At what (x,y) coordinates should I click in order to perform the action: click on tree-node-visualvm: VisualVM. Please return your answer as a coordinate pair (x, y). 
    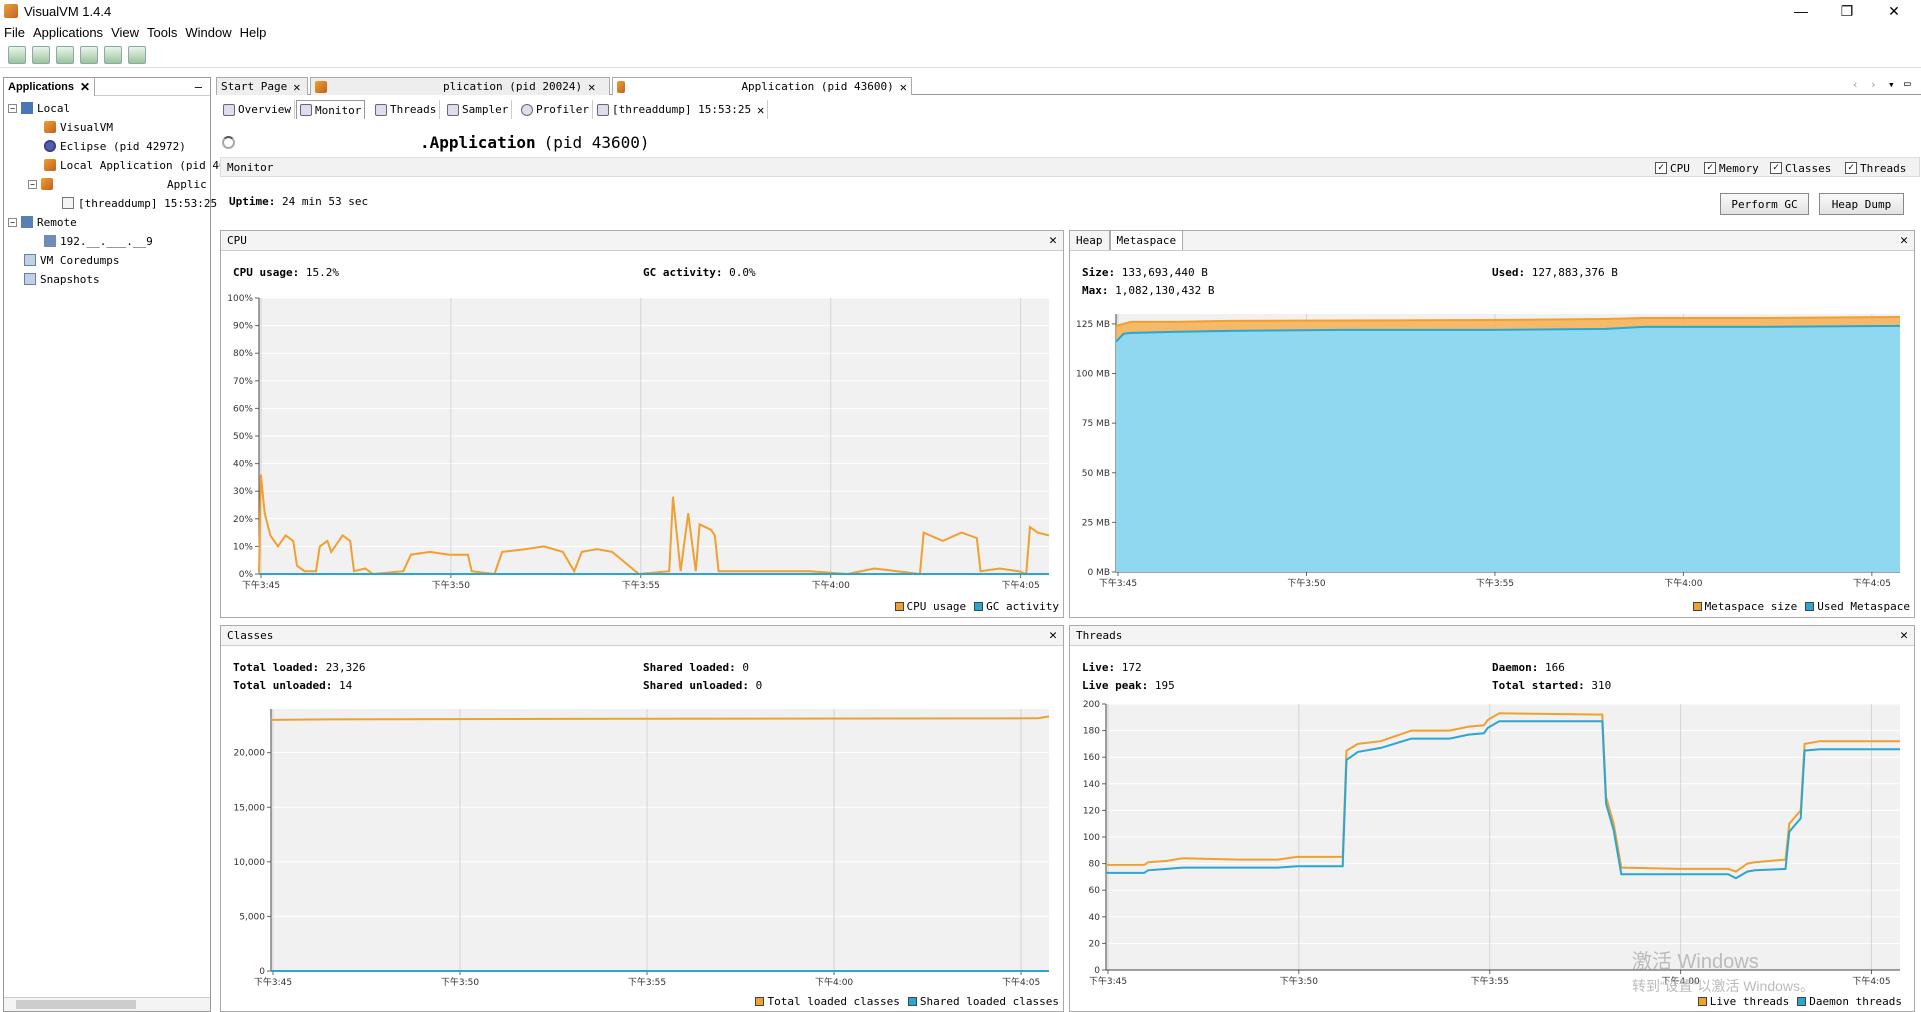
    Looking at the image, I should click on (78, 127).